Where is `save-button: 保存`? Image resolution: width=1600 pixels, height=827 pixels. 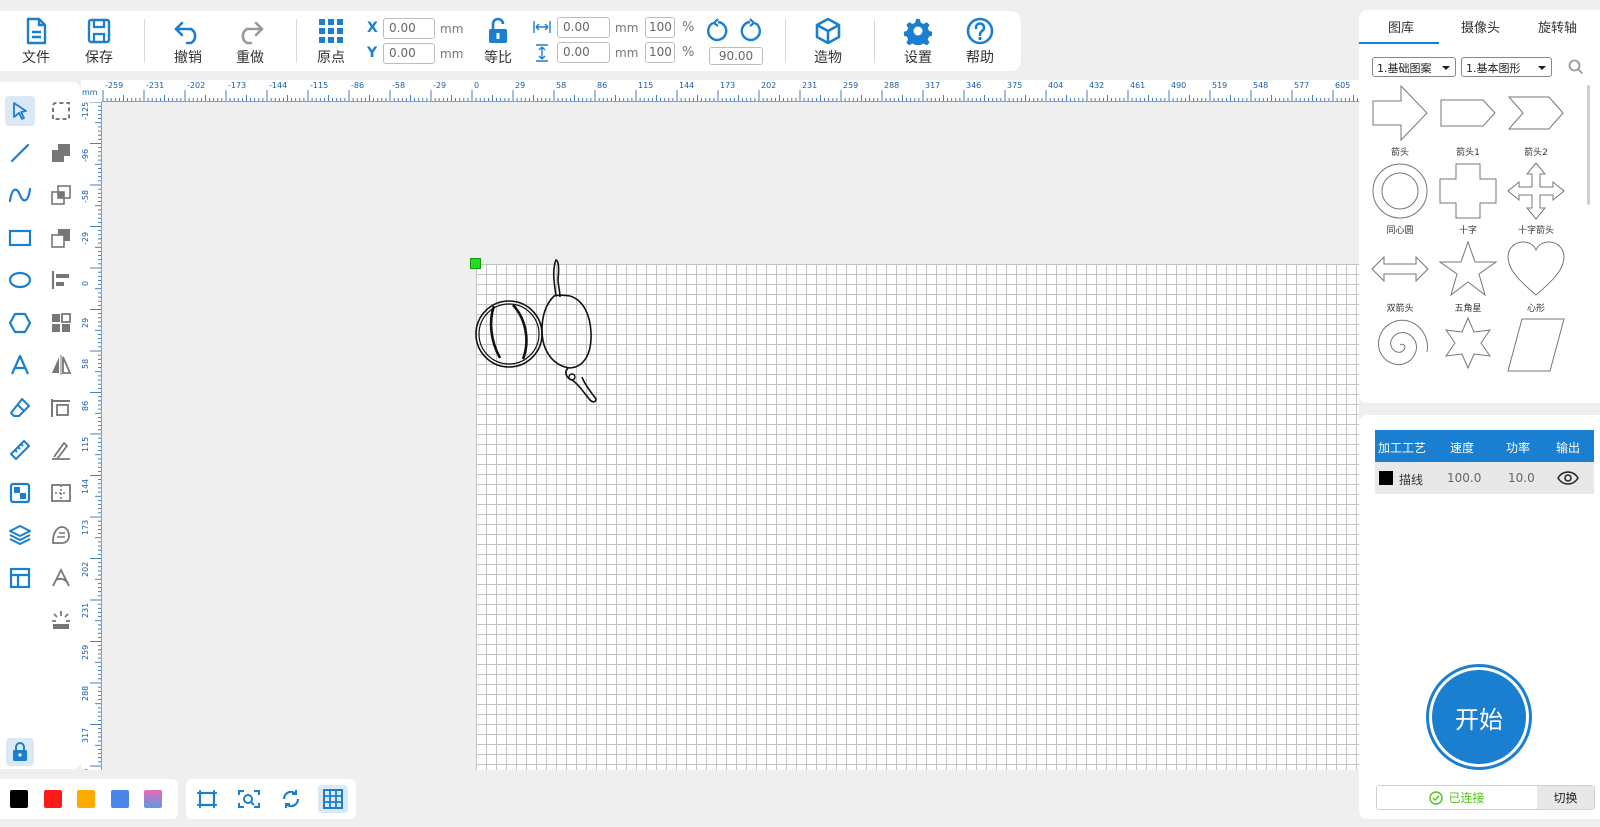 save-button: 保存 is located at coordinates (99, 43).